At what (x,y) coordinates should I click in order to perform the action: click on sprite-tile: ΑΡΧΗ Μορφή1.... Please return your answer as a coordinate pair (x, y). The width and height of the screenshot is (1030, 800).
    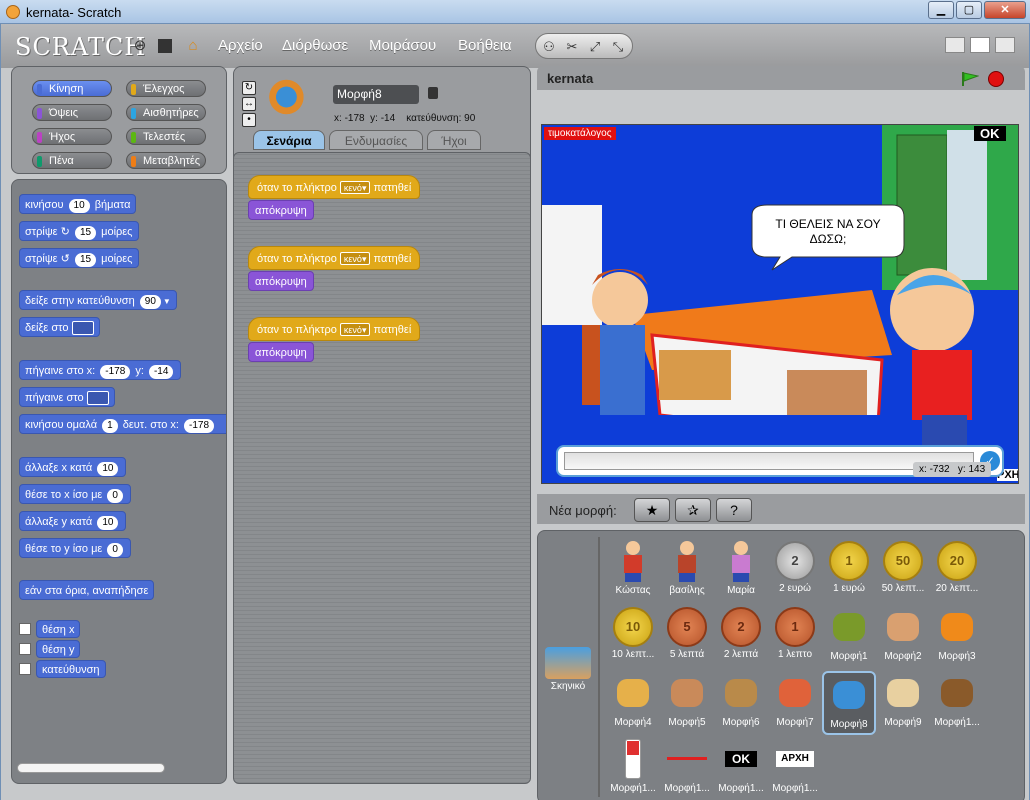
    Looking at the image, I should click on (795, 768).